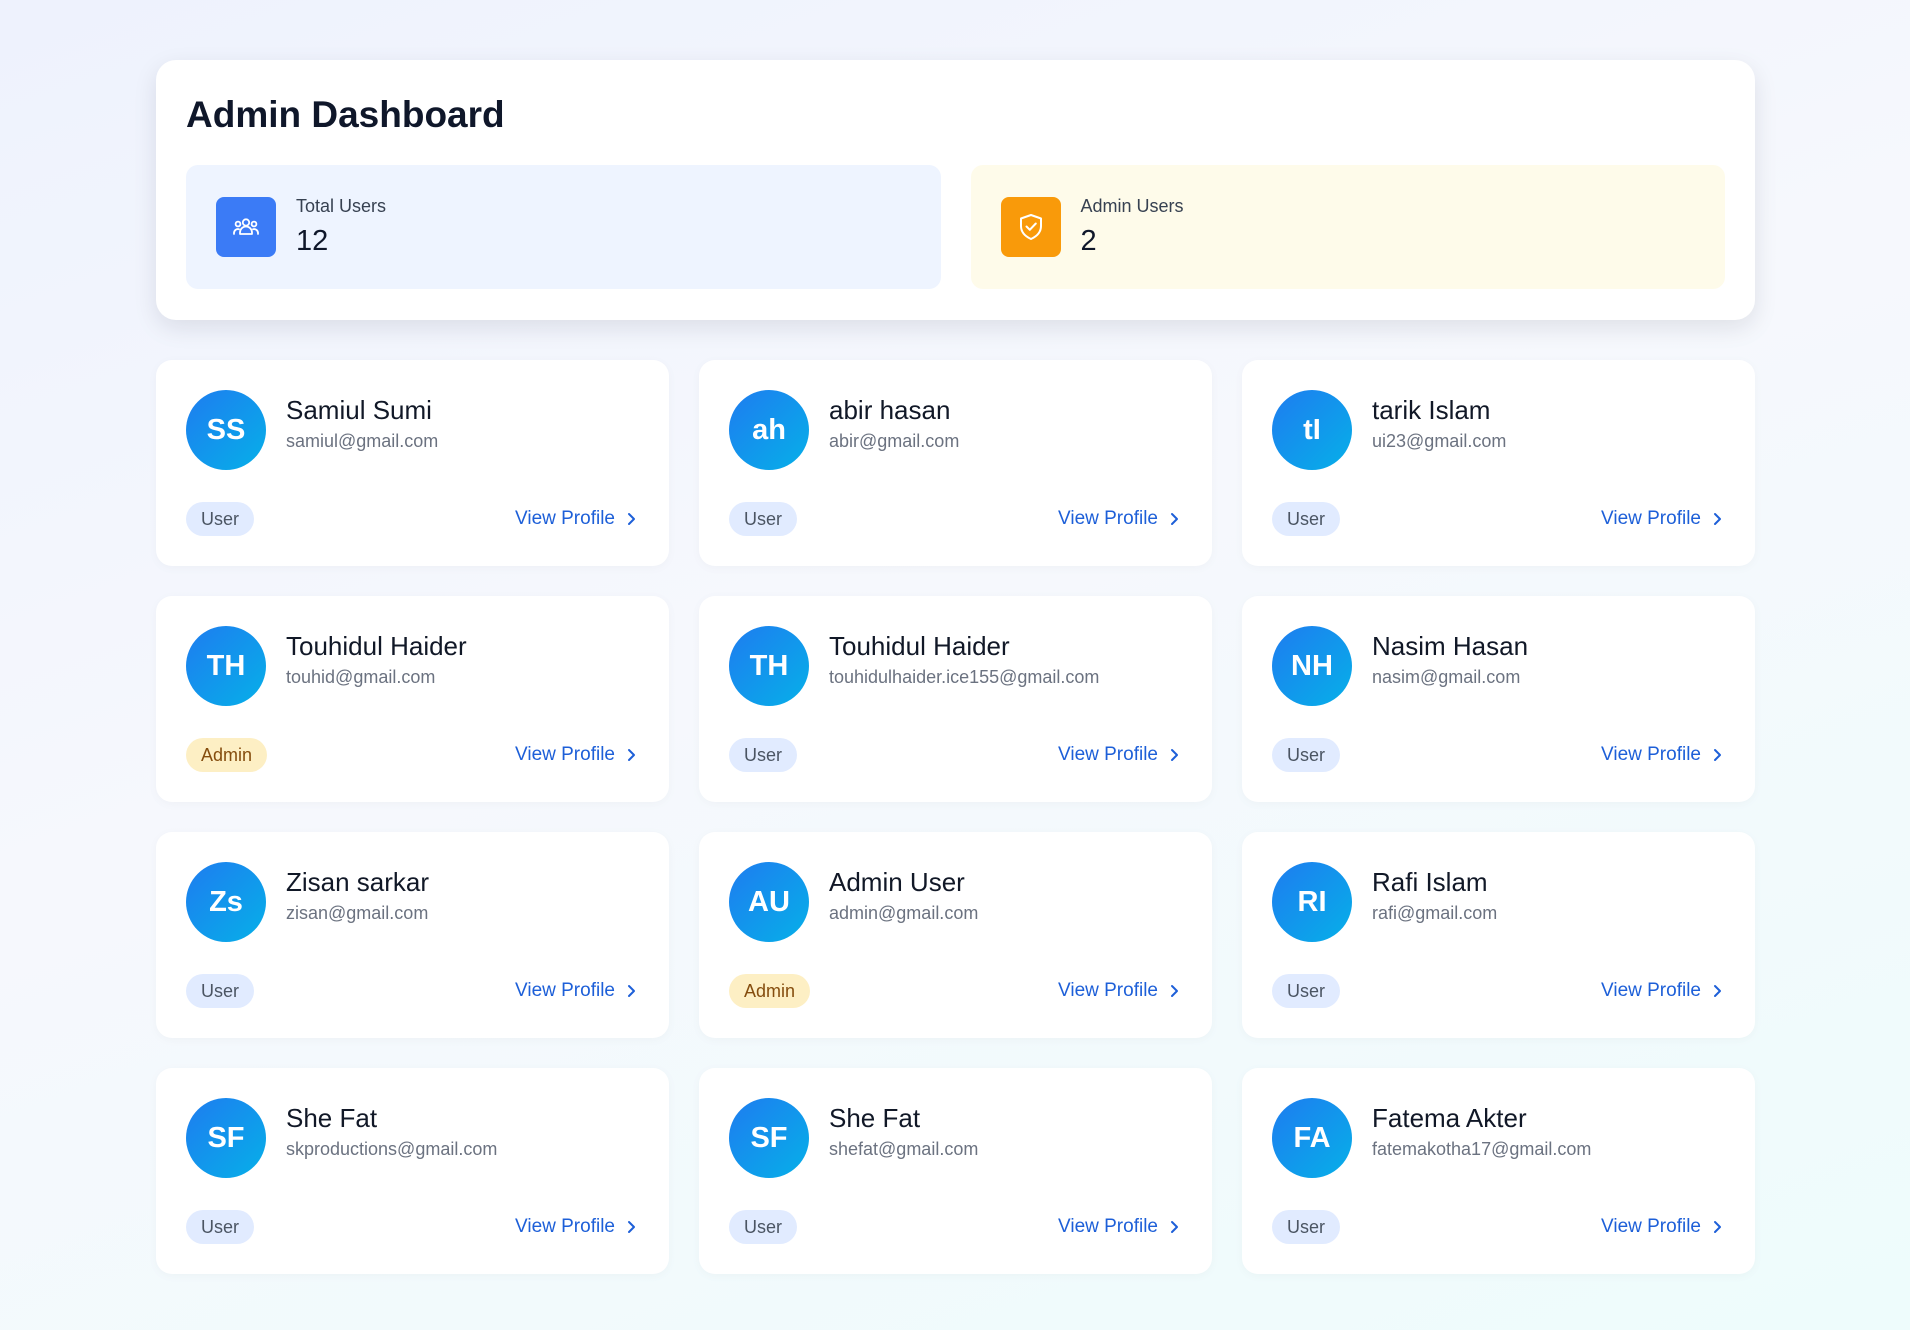  What do you see at coordinates (955, 430) in the screenshot?
I see `user-card-header: ah abir hasan abir@gmail.com` at bounding box center [955, 430].